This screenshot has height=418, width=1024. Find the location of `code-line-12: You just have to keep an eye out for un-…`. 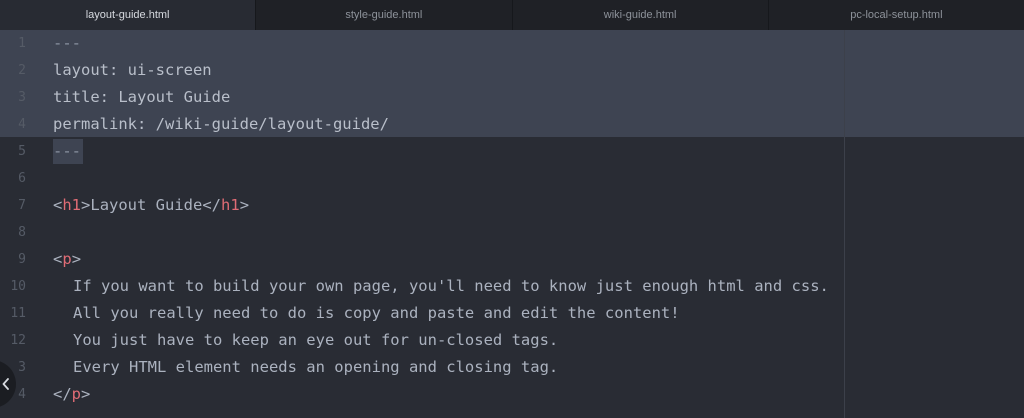

code-line-12: You just have to keep an eye out for un-… is located at coordinates (305, 340).